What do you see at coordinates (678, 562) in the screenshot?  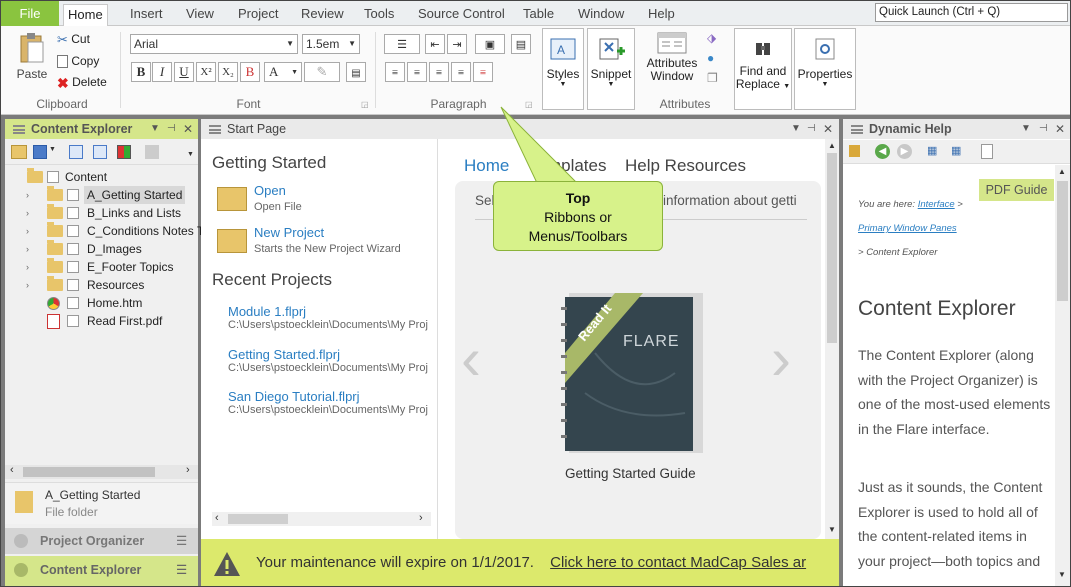 I see `contact-sales-link: Click here to contact MadCap Sales ar` at bounding box center [678, 562].